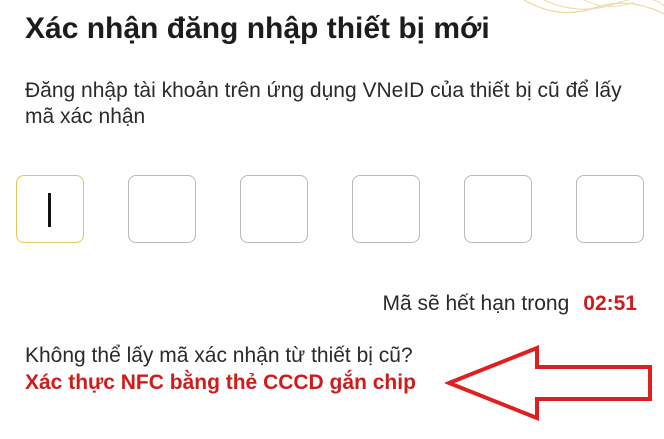 The width and height of the screenshot is (664, 439). What do you see at coordinates (476, 303) in the screenshot?
I see `expiry-label: Mã sẽ hết hạn trong` at bounding box center [476, 303].